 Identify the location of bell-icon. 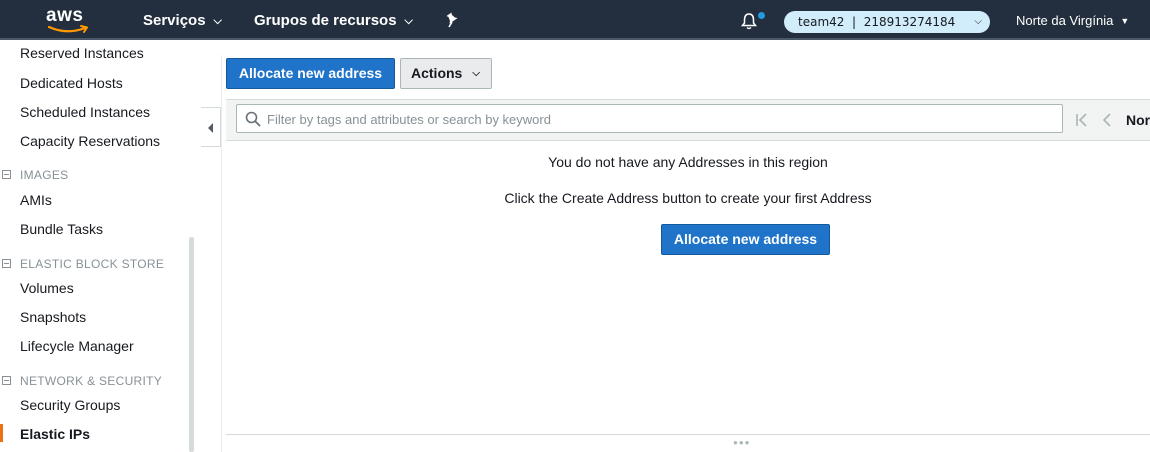
(749, 21).